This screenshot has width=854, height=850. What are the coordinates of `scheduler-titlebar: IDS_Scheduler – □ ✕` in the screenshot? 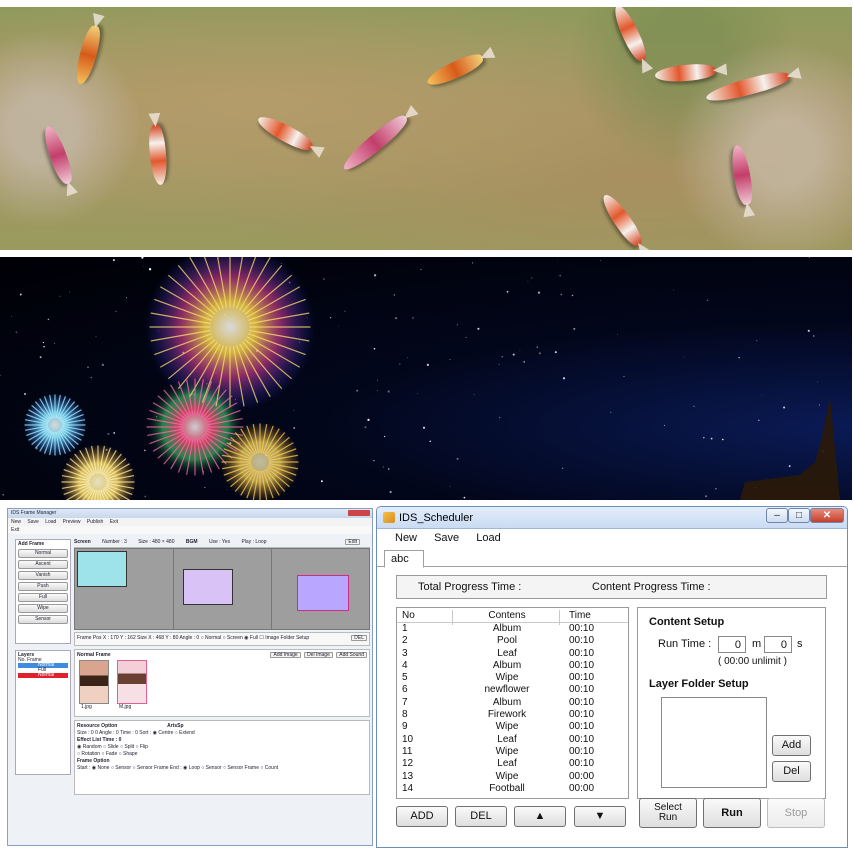 It's located at (612, 518).